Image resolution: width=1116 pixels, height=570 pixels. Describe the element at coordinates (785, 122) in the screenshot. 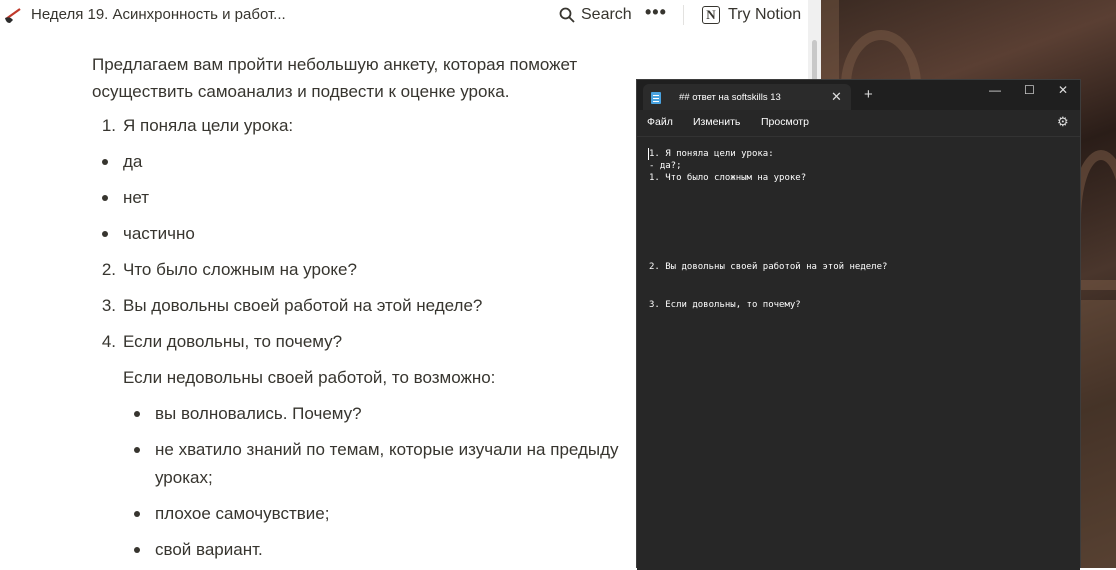

I see `menu-view: Просмотр` at that location.